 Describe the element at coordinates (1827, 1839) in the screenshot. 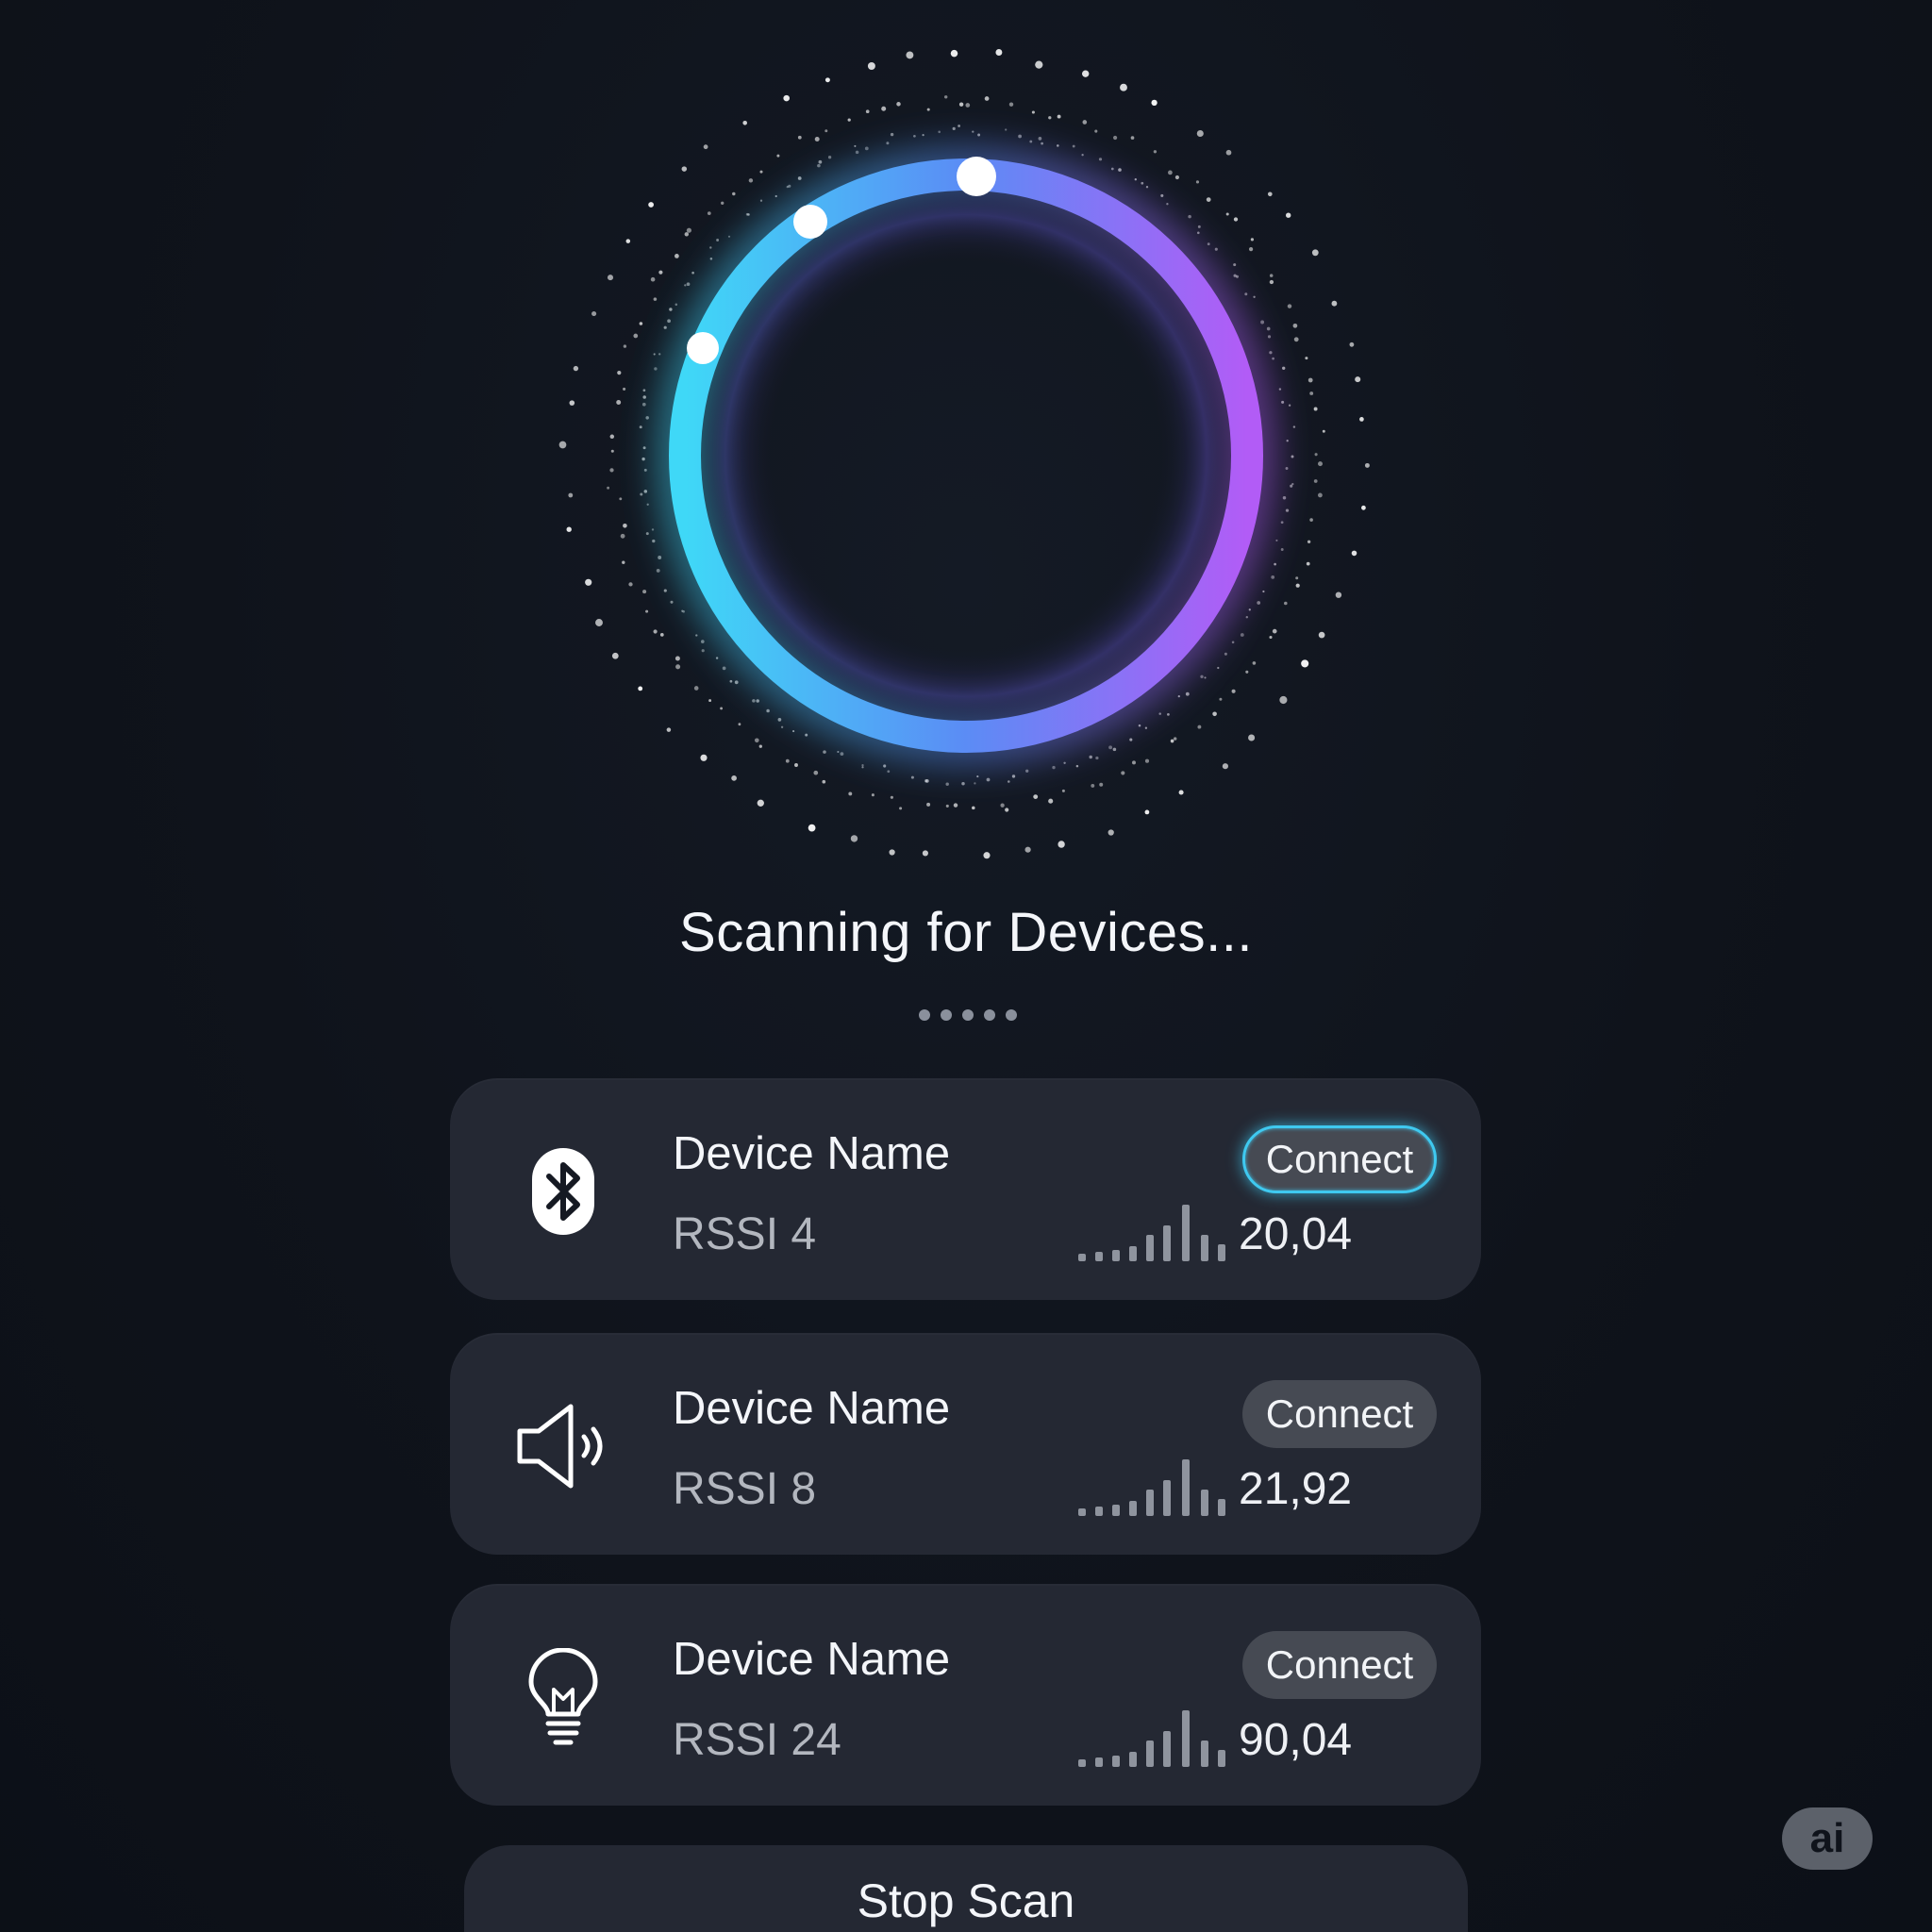

I see `ai-badge: ai` at that location.